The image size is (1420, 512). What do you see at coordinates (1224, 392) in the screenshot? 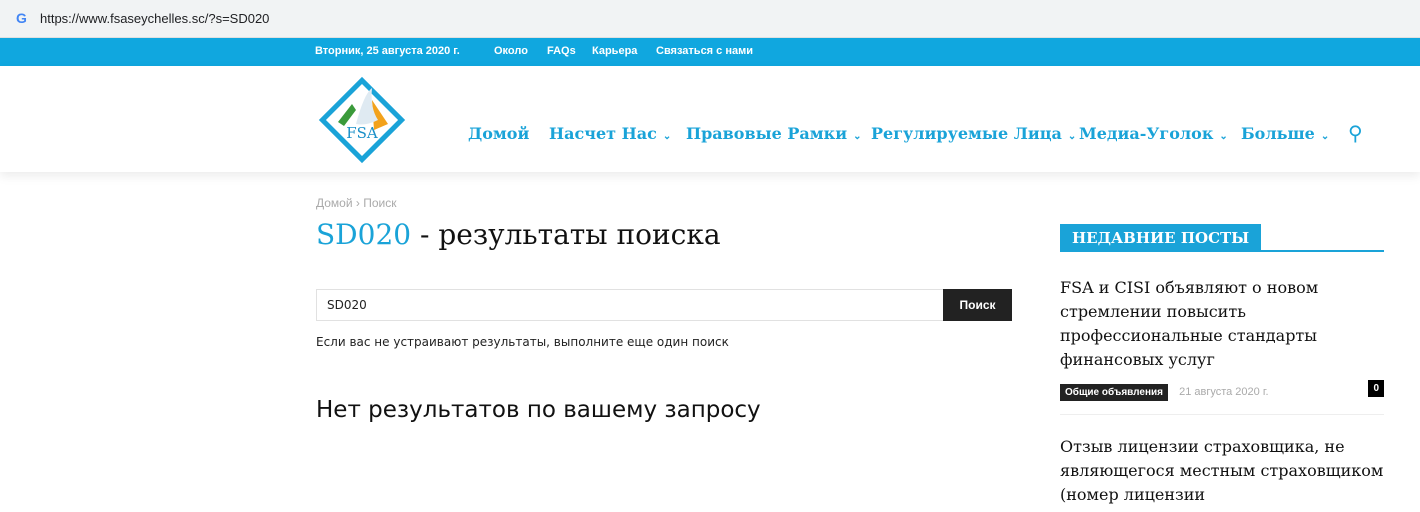
I see `post-date: 21 августа 2020 г.` at bounding box center [1224, 392].